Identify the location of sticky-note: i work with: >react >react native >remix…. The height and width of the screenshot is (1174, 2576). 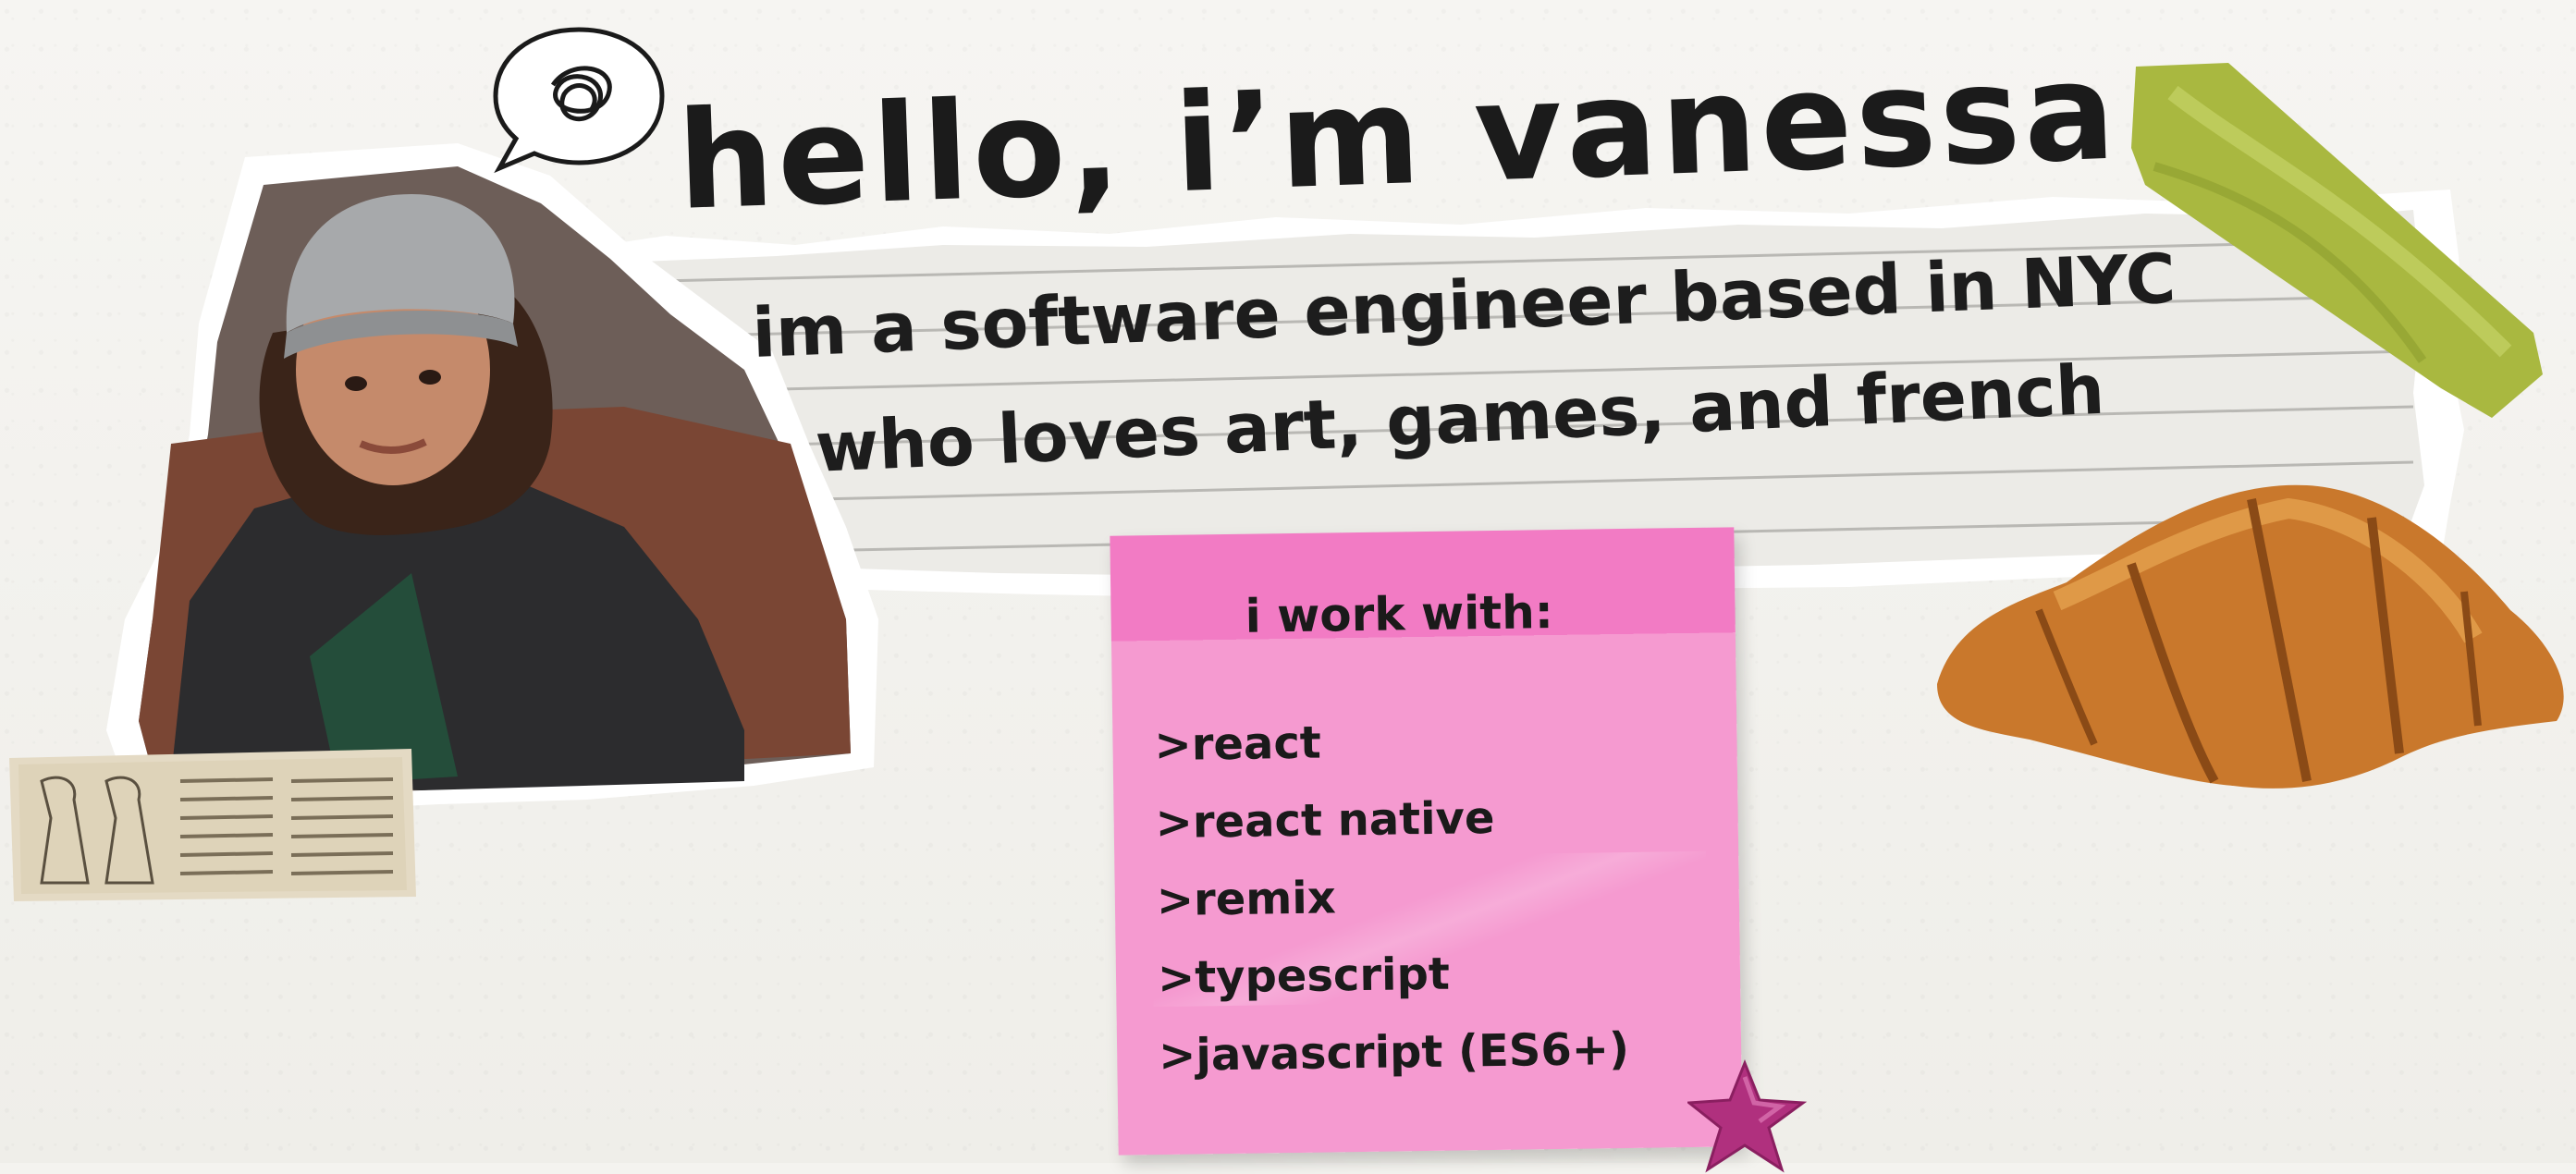
(1426, 842).